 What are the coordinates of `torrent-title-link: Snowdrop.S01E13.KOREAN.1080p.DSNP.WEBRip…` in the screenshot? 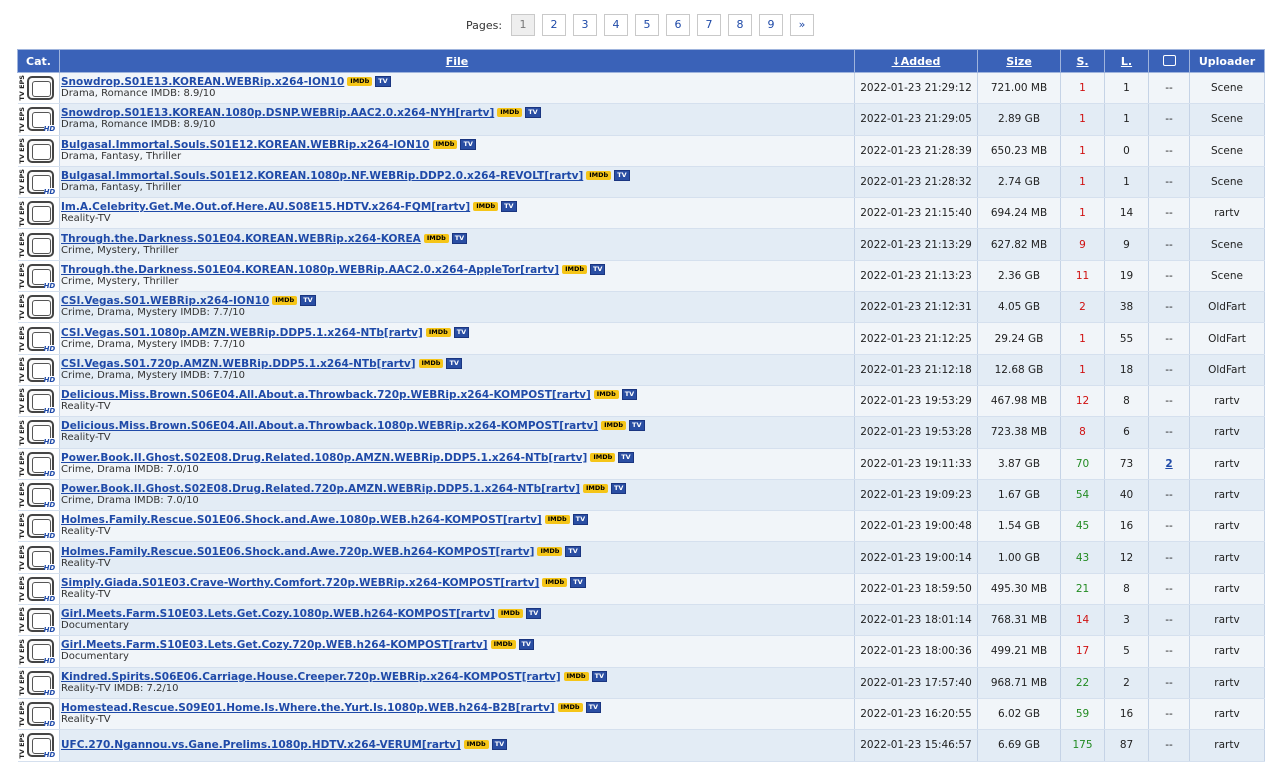 It's located at (277, 113).